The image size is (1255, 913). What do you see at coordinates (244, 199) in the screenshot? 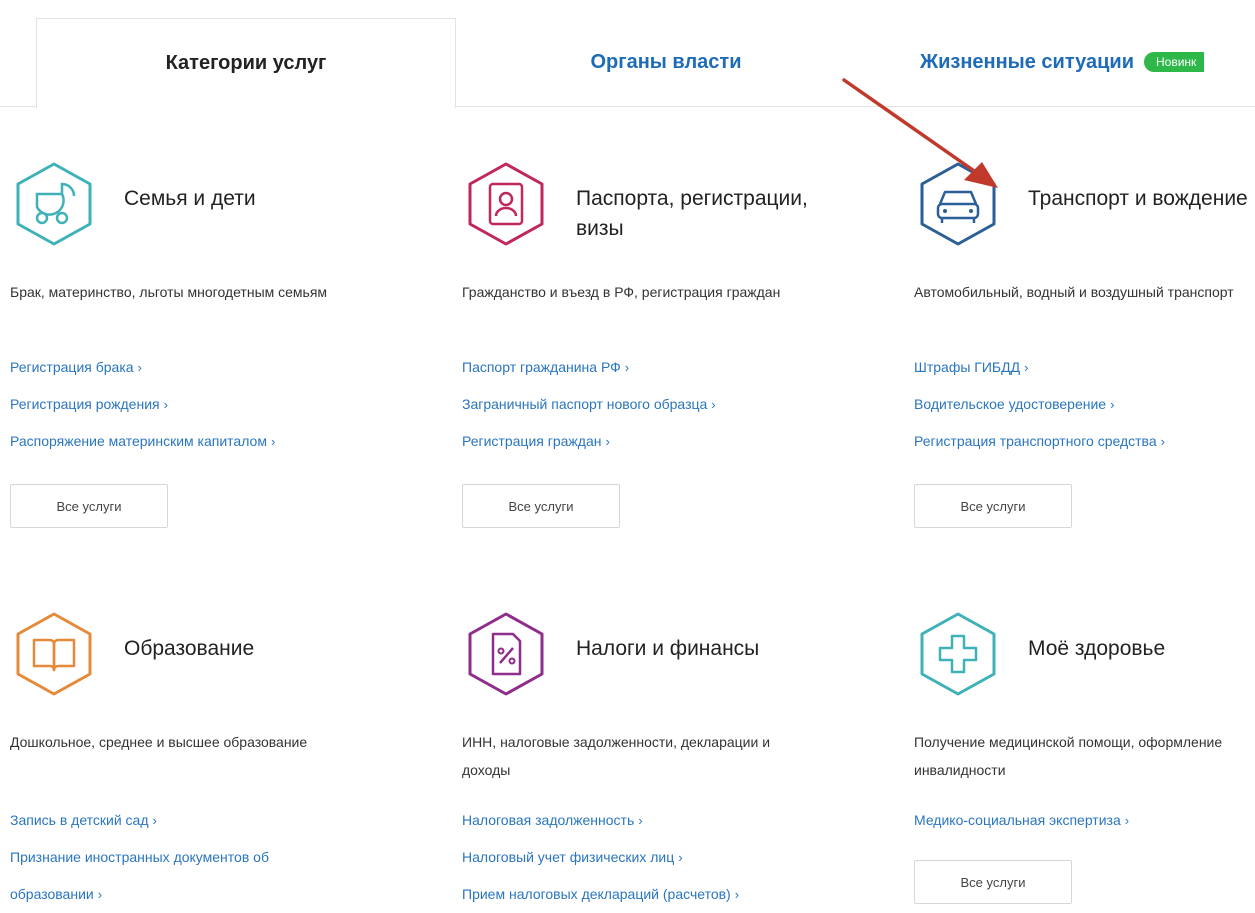
I see `category-title: Семья и дети` at bounding box center [244, 199].